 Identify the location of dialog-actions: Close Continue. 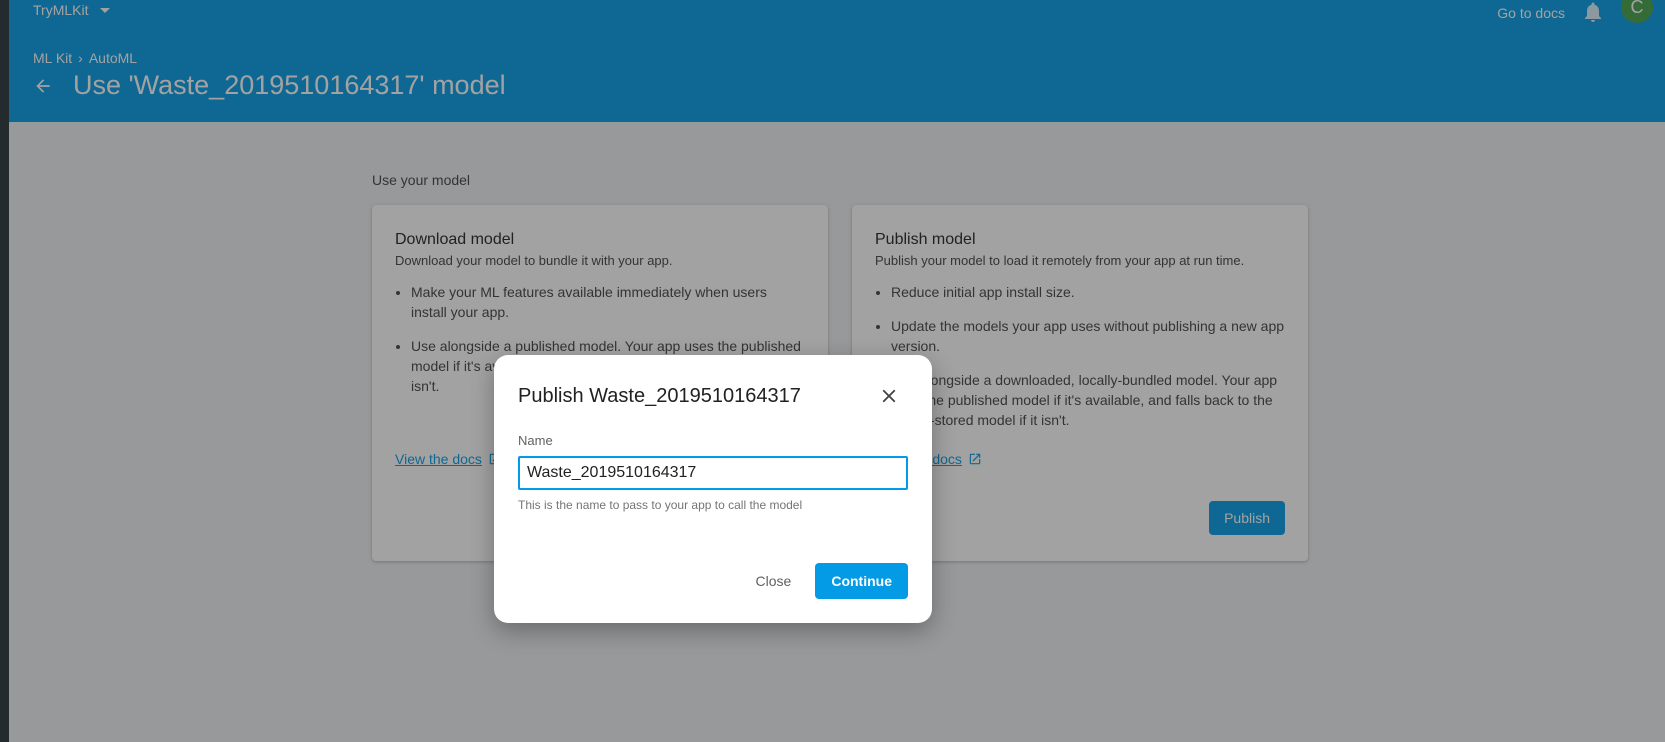
(828, 581).